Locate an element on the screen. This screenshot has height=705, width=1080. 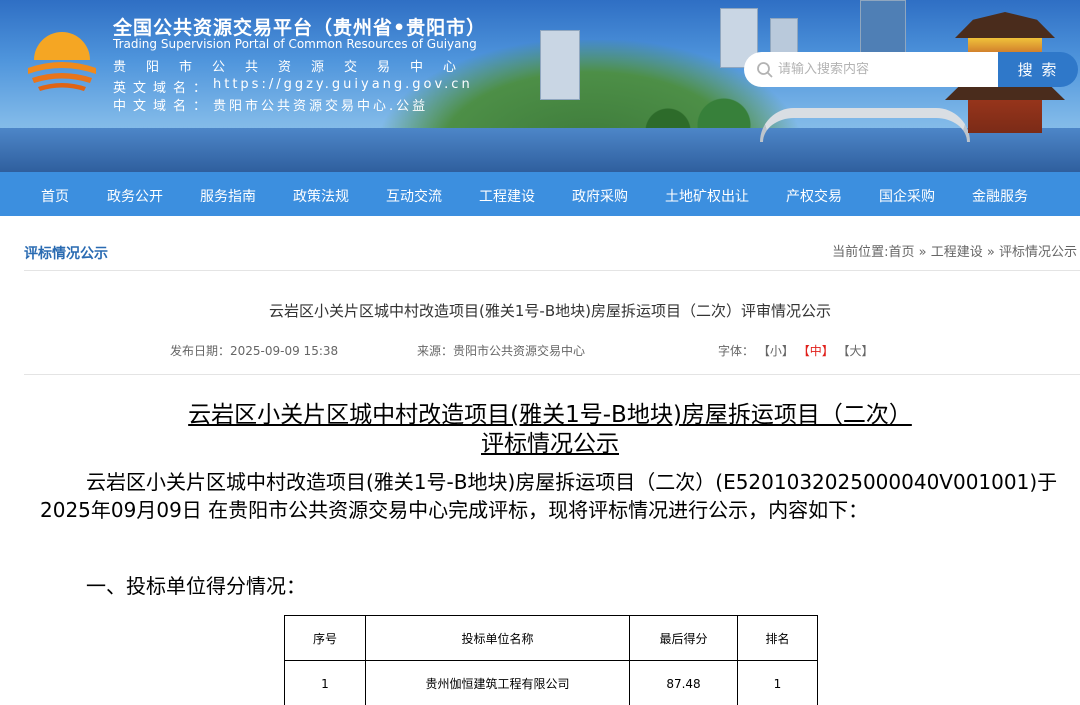
article-source: 来源：贵阳市公共资源交易中心 is located at coordinates (501, 351).